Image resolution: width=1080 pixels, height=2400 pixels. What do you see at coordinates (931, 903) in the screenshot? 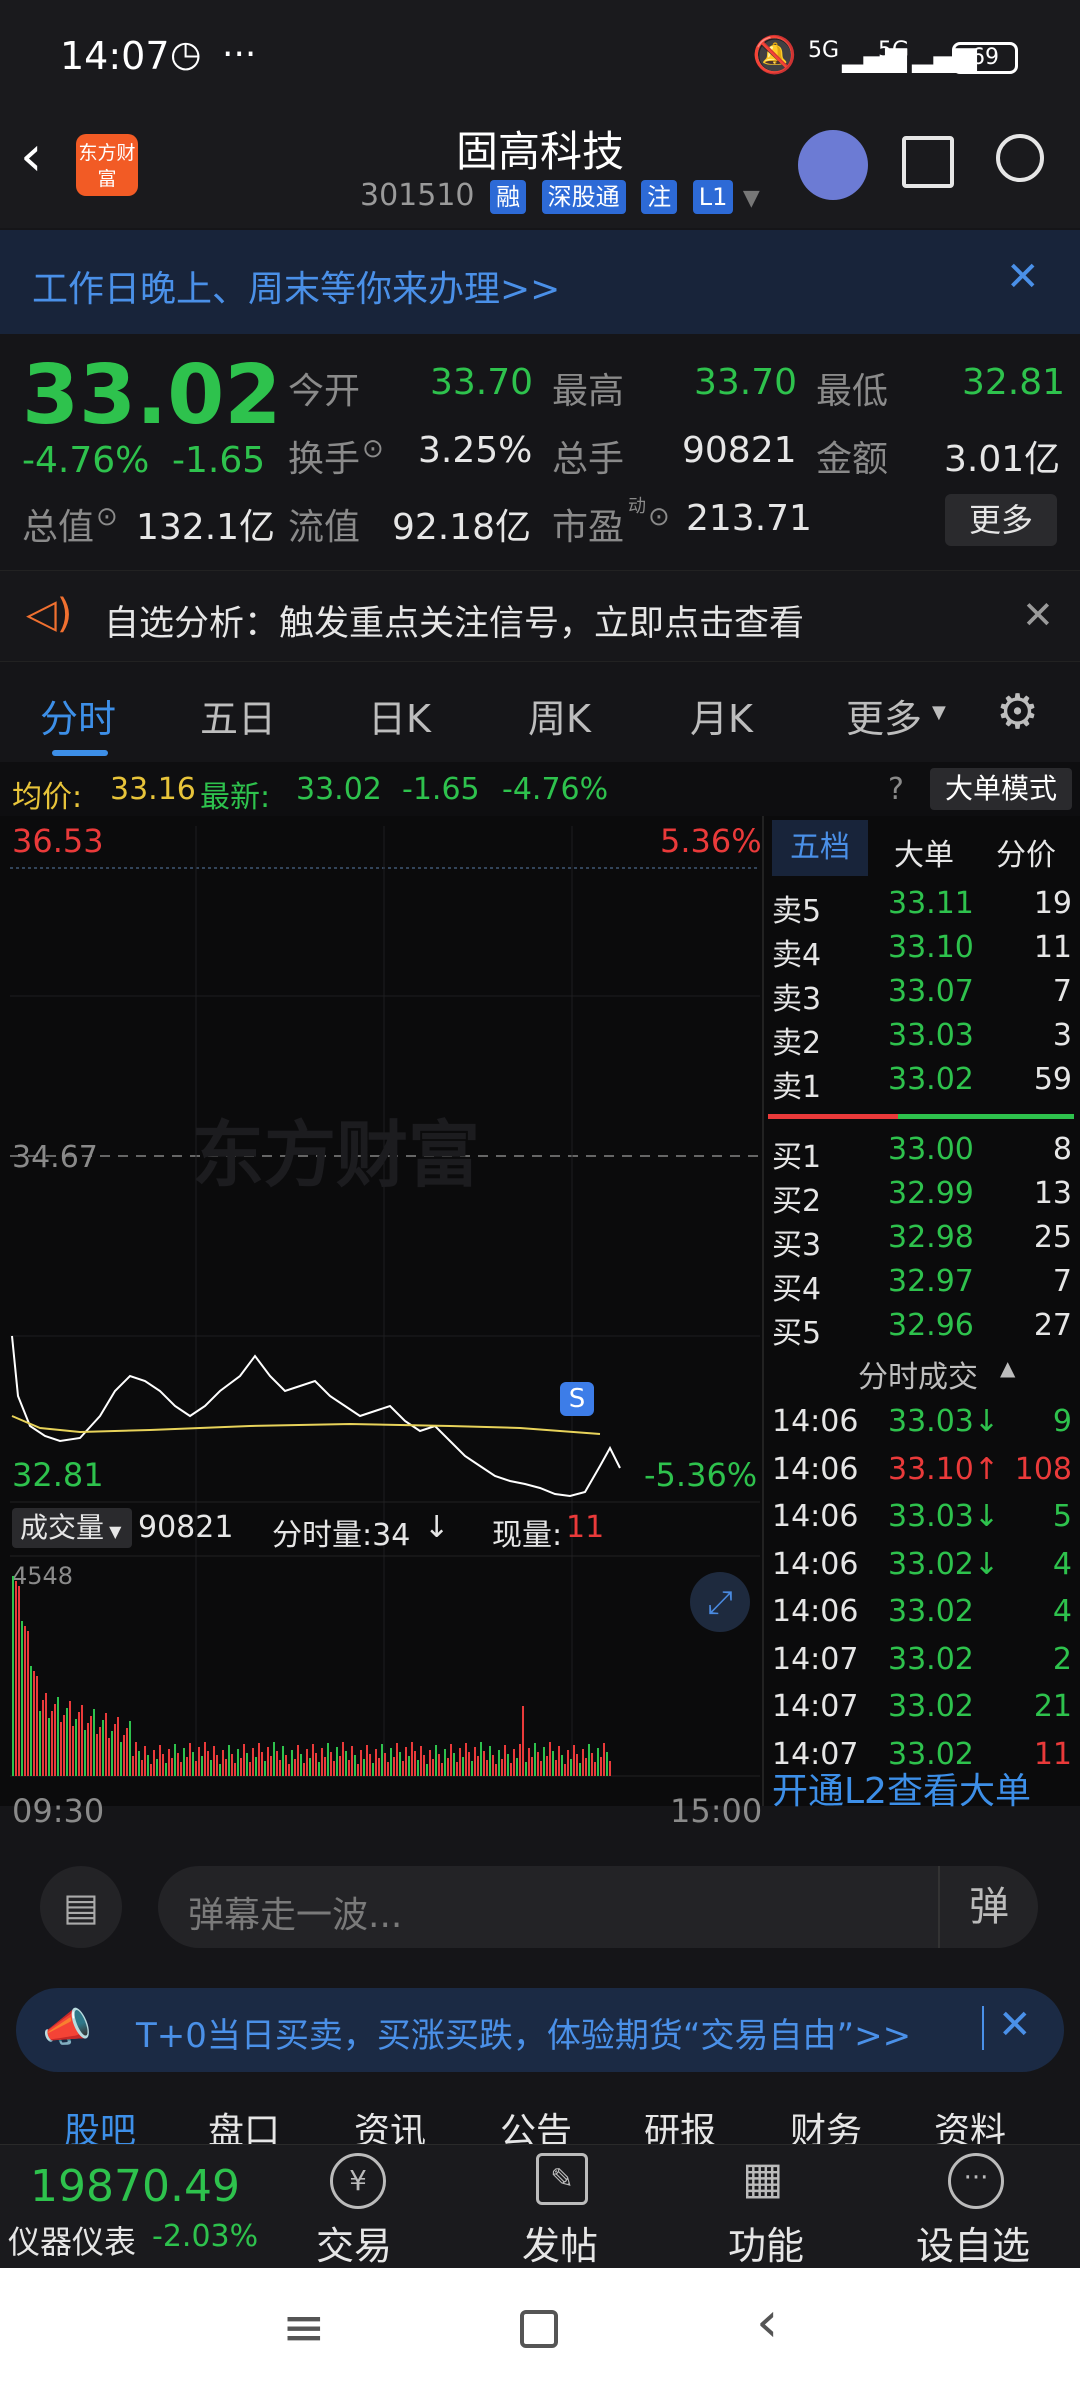
I see `ob-price: 33.11` at bounding box center [931, 903].